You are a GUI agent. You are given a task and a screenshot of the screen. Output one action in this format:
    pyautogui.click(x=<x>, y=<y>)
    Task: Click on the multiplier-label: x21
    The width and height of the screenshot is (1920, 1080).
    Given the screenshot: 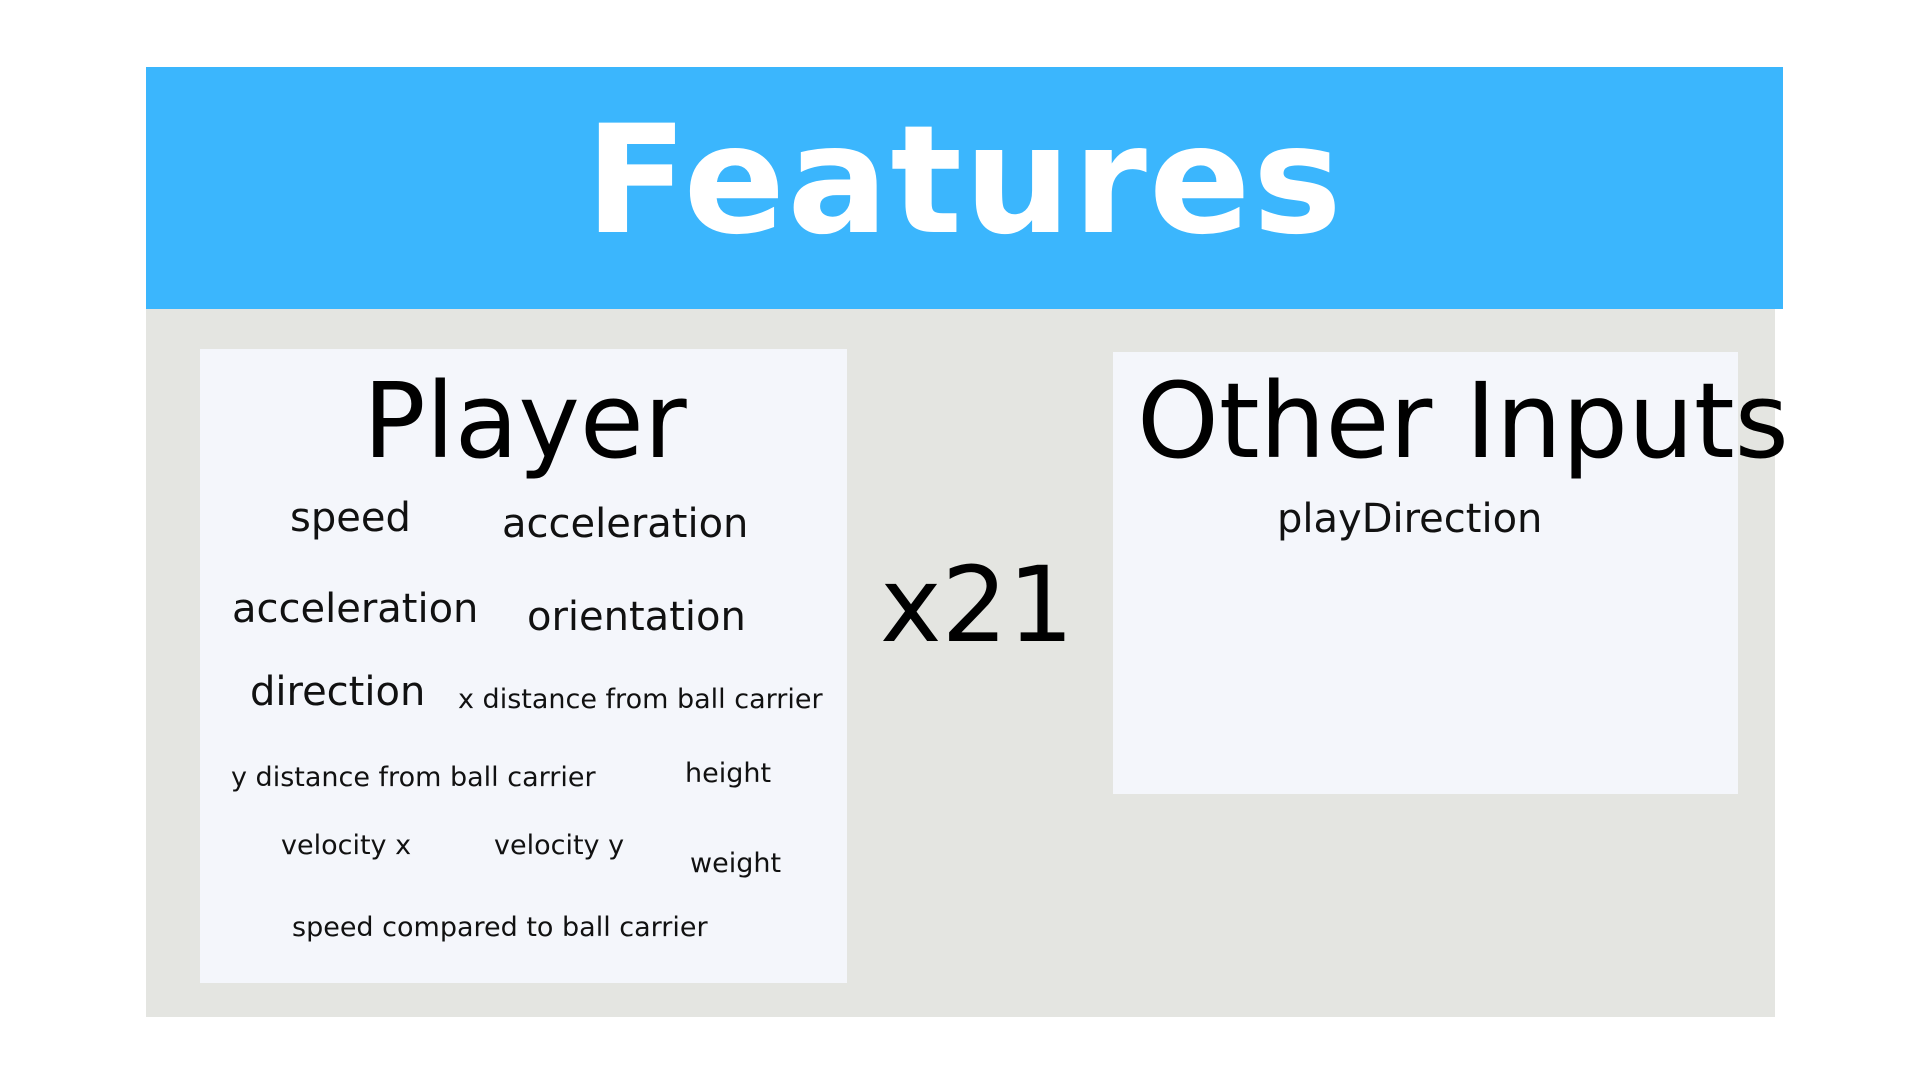 What is the action you would take?
    pyautogui.click(x=977, y=605)
    